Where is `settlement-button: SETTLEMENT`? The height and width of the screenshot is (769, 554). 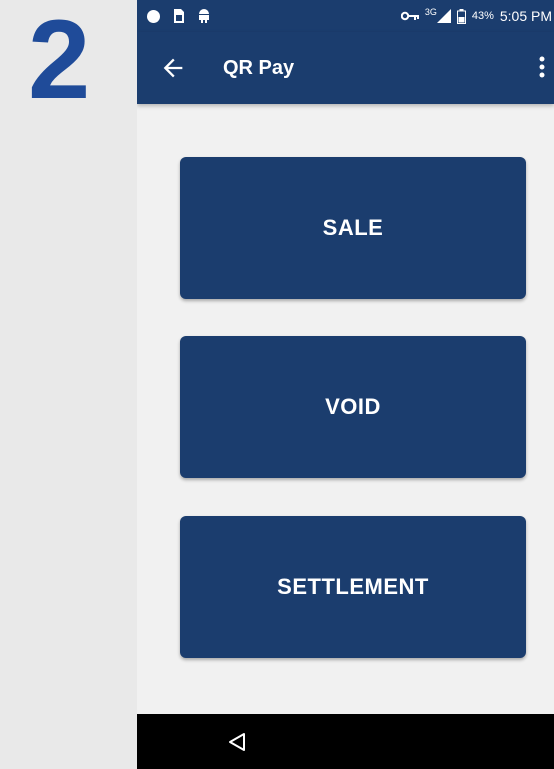 settlement-button: SETTLEMENT is located at coordinates (353, 587).